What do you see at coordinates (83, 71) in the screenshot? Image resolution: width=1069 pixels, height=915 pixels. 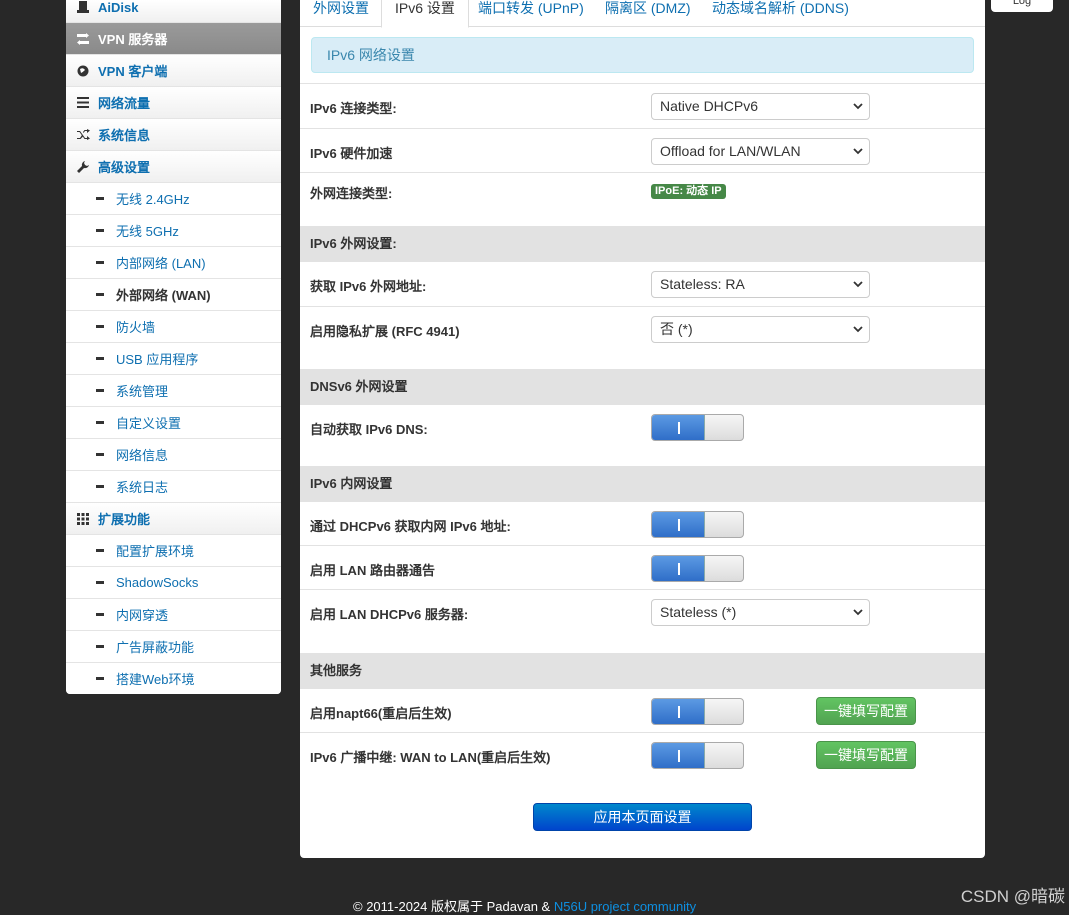 I see `globe-icon` at bounding box center [83, 71].